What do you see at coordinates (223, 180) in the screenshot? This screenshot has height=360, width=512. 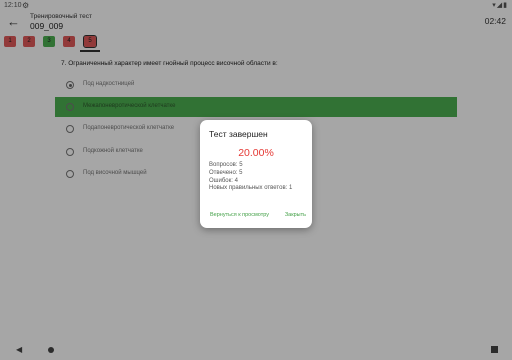 I see `stat-errors: Ошибок: 4` at bounding box center [223, 180].